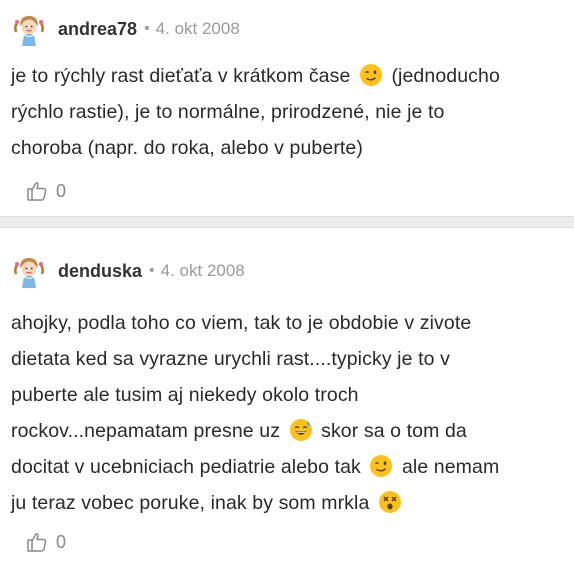 This screenshot has height=565, width=574. What do you see at coordinates (97, 29) in the screenshot?
I see `author-name: andrea78` at bounding box center [97, 29].